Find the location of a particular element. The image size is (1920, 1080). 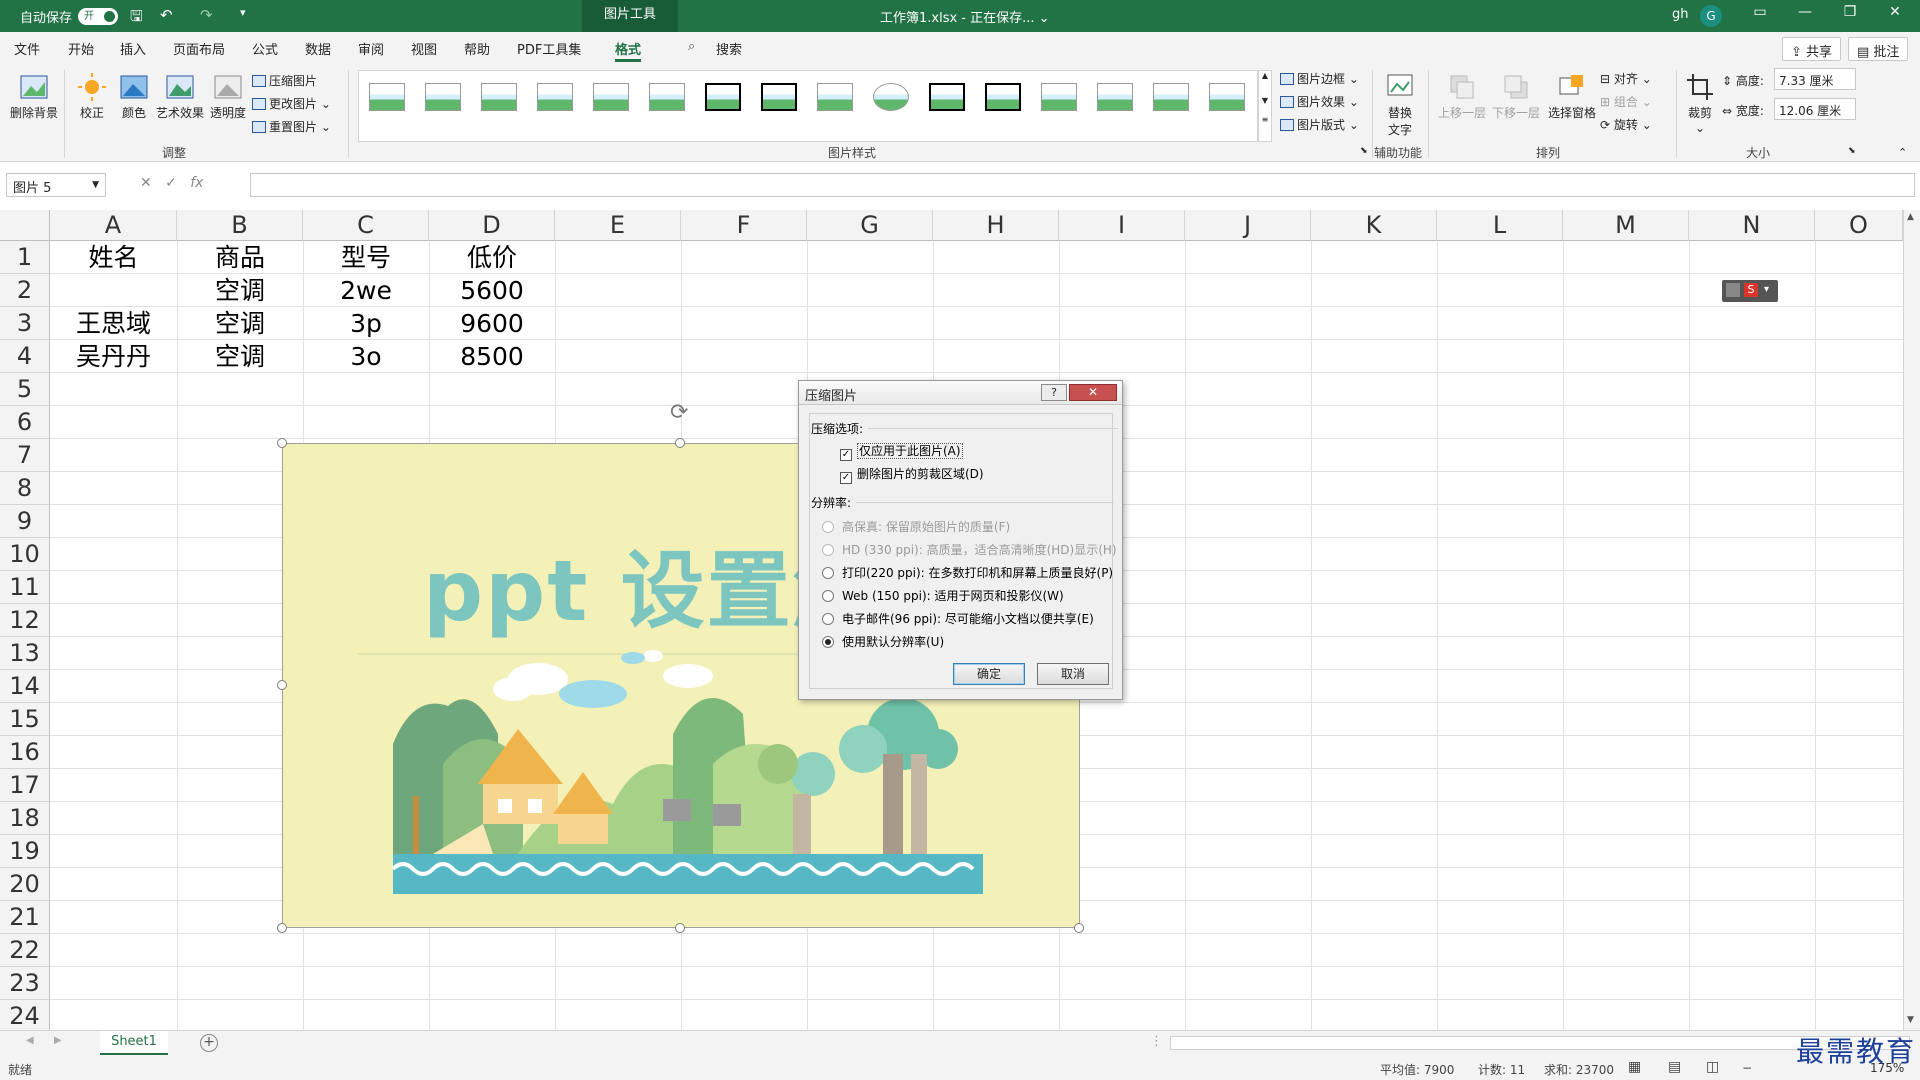

tab-review: 审阅 is located at coordinates (371, 48).